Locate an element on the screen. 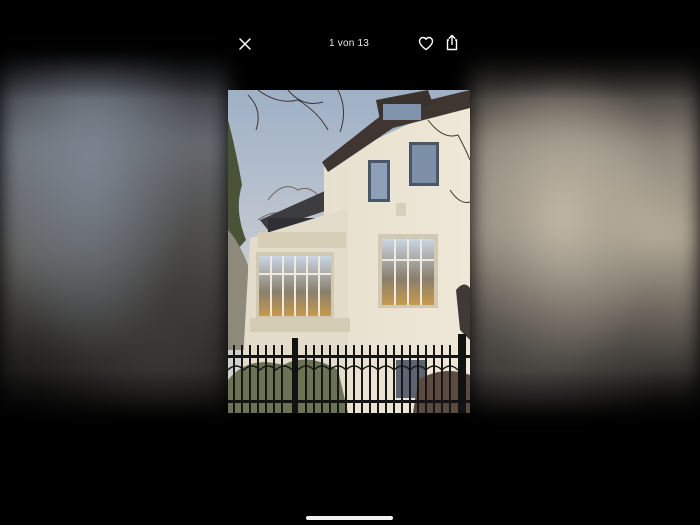 The height and width of the screenshot is (525, 700). heart-icon is located at coordinates (426, 43).